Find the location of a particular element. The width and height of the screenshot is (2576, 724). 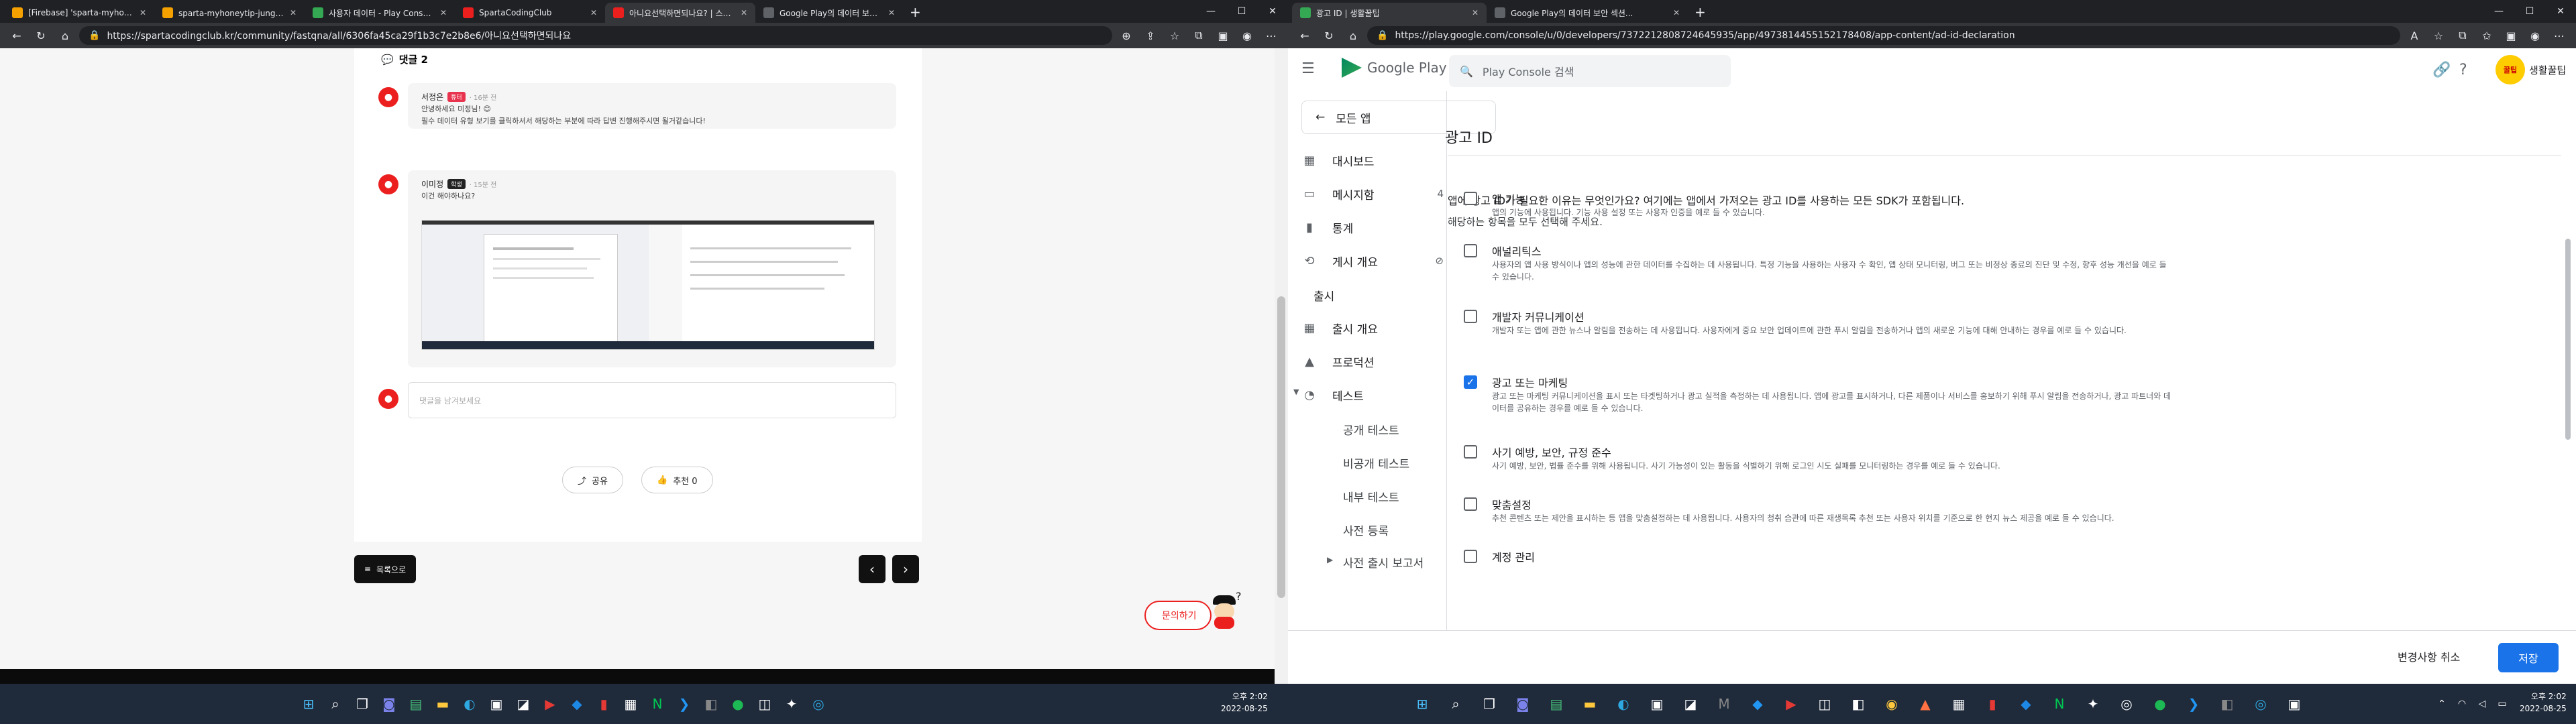

app-icon: M is located at coordinates (1724, 703).